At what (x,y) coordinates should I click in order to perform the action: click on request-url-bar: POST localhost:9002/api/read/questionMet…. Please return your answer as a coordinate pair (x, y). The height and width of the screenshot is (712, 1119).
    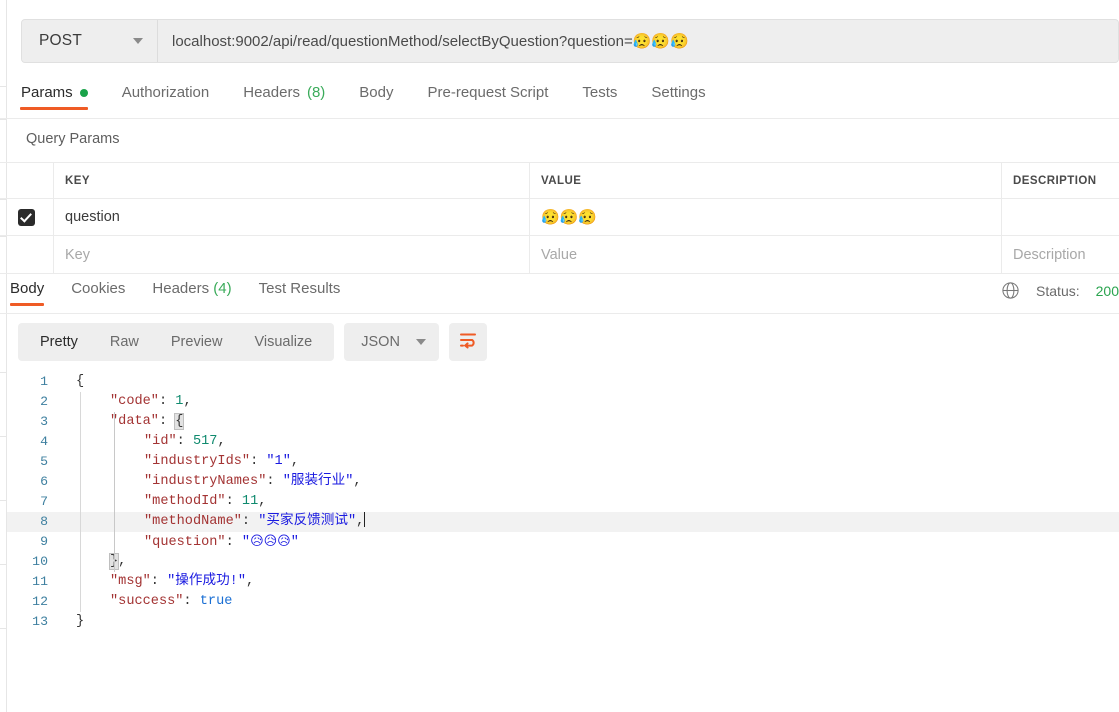
    Looking at the image, I should click on (570, 41).